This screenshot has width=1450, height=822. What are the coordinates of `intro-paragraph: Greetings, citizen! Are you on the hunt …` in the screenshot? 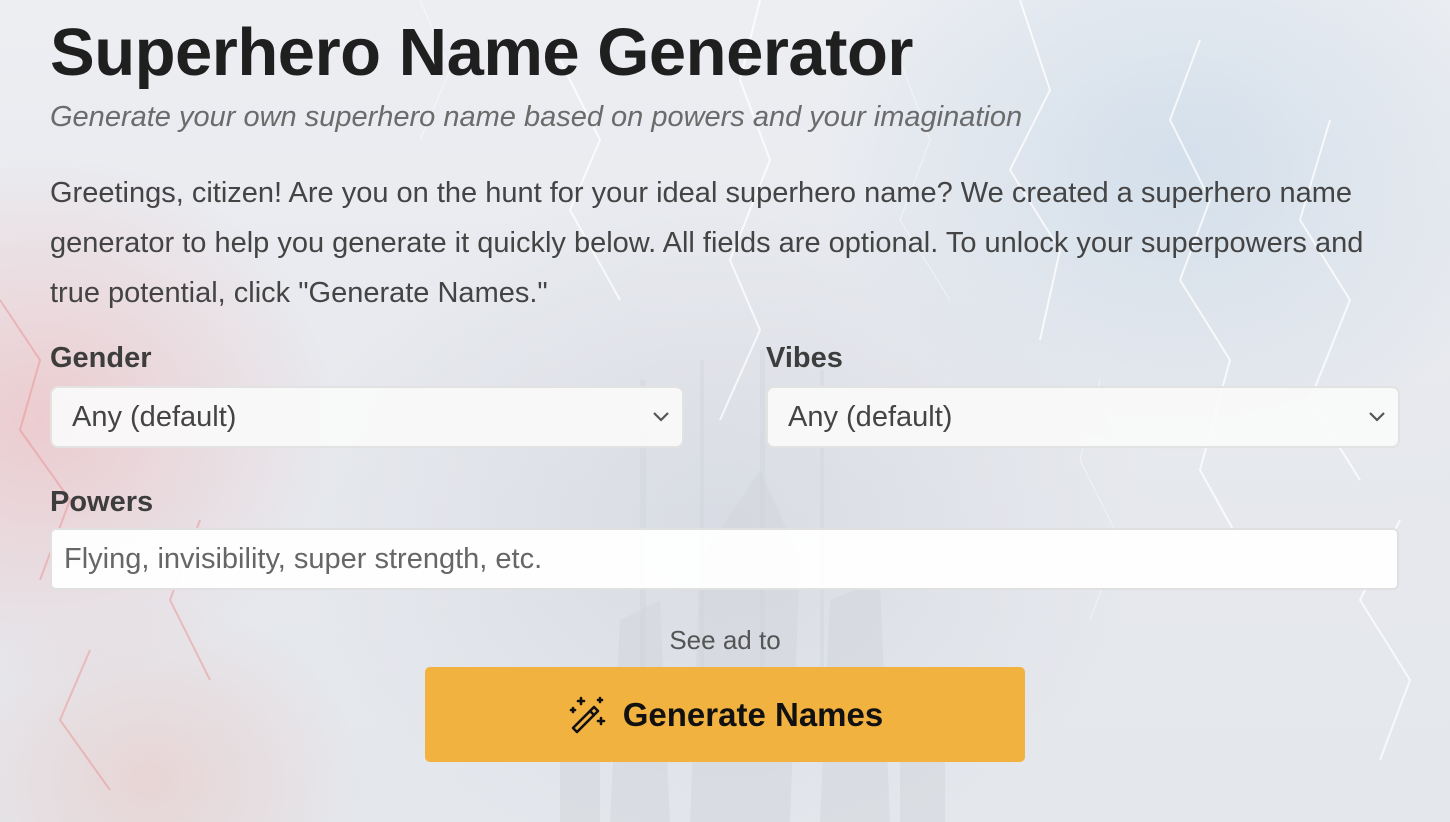 It's located at (707, 243).